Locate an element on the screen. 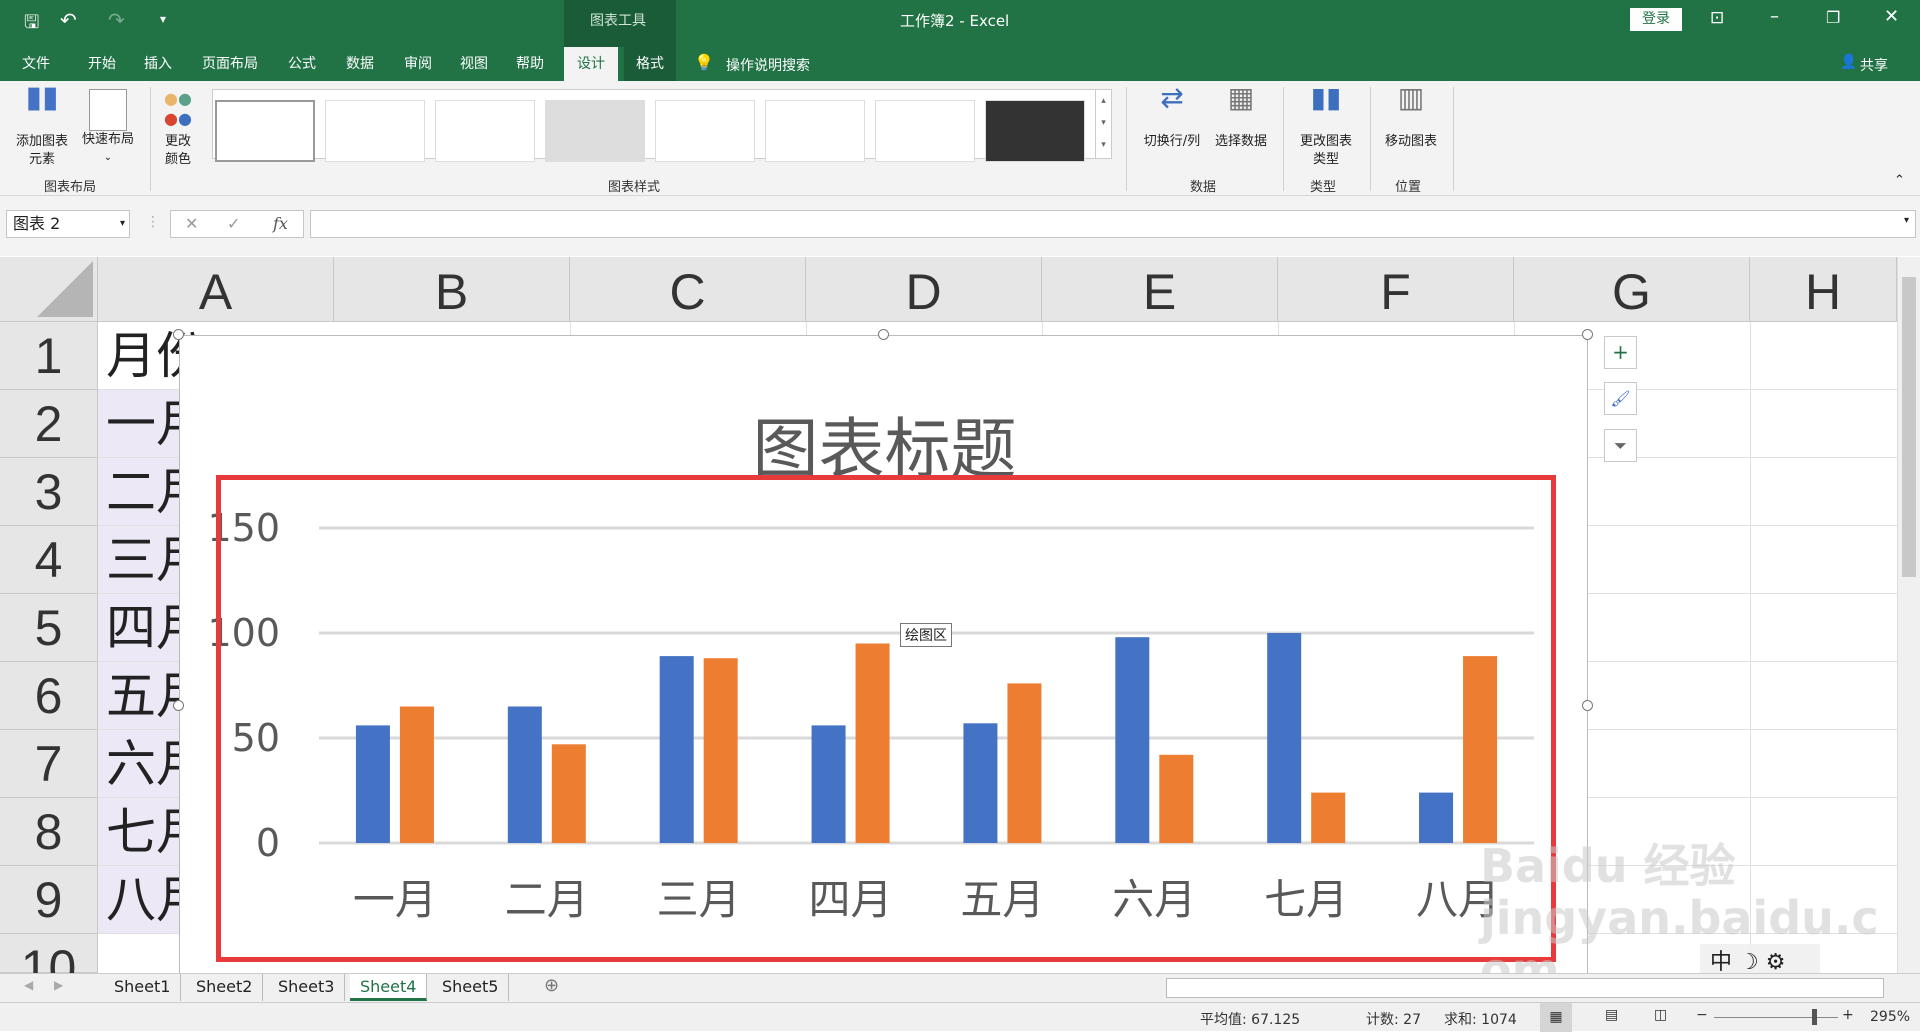 The image size is (1920, 1032). row-header: 9 is located at coordinates (49, 900).